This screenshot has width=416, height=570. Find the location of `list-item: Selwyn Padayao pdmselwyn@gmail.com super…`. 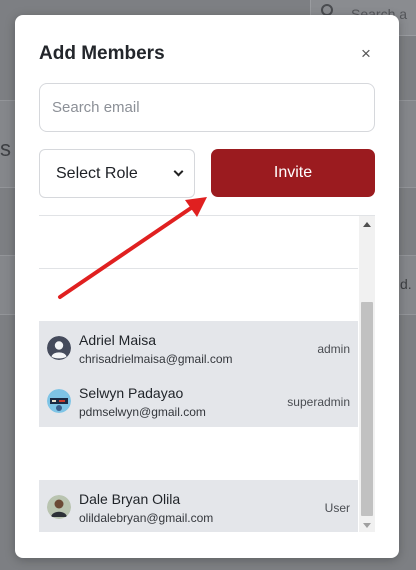

list-item: Selwyn Padayao pdmselwyn@gmail.com super… is located at coordinates (198, 400).